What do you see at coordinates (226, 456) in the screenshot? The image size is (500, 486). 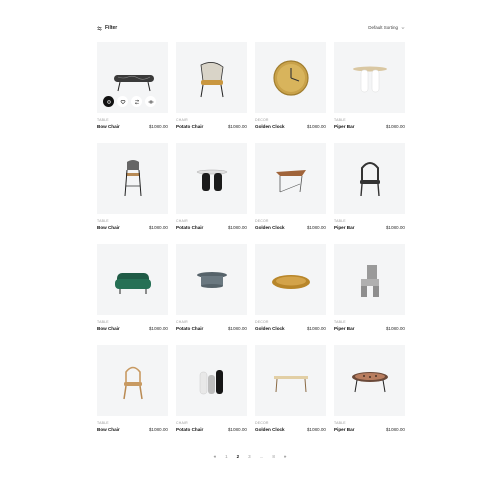 I see `page-1: 1` at bounding box center [226, 456].